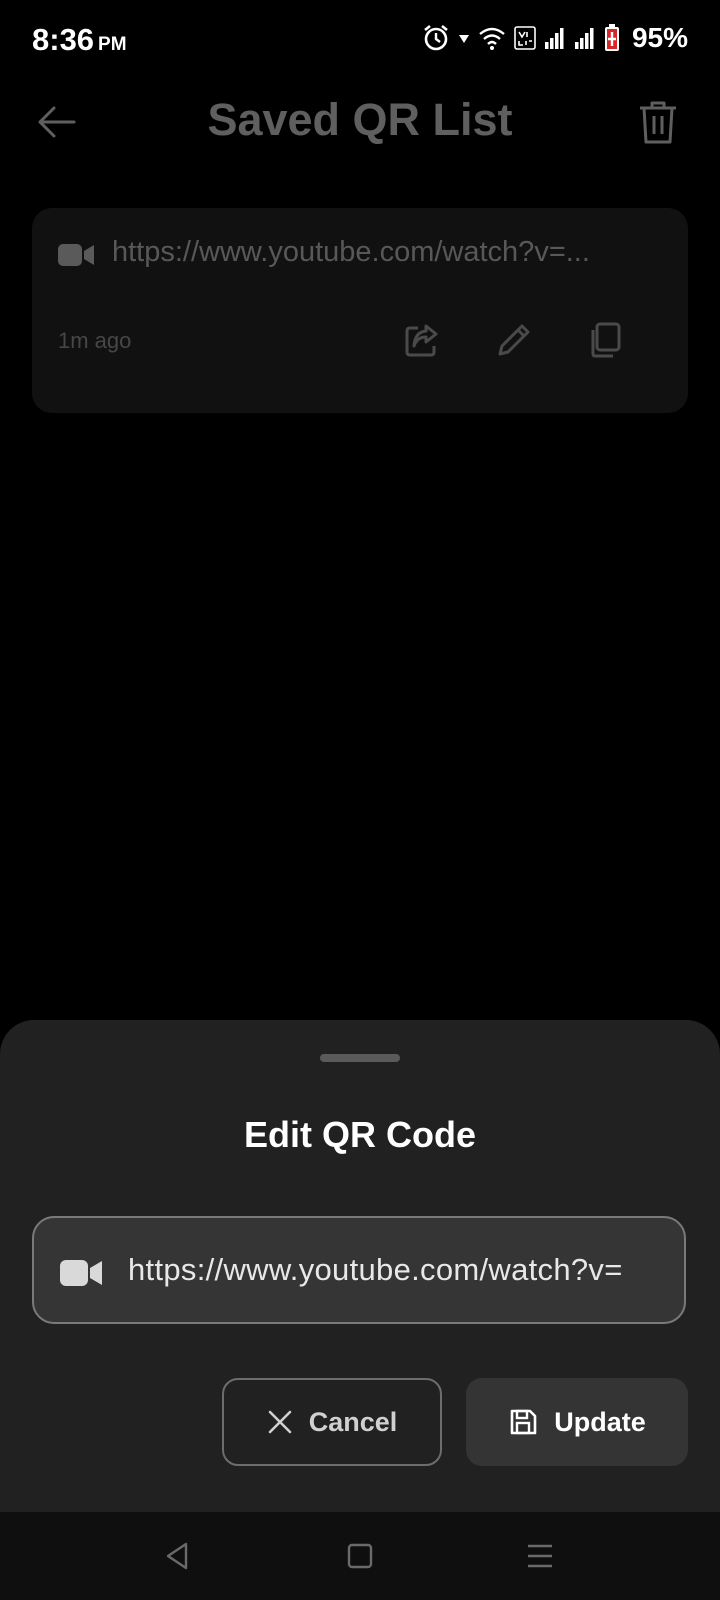 This screenshot has height=1600, width=720. What do you see at coordinates (492, 38) in the screenshot?
I see `wifi-icon` at bounding box center [492, 38].